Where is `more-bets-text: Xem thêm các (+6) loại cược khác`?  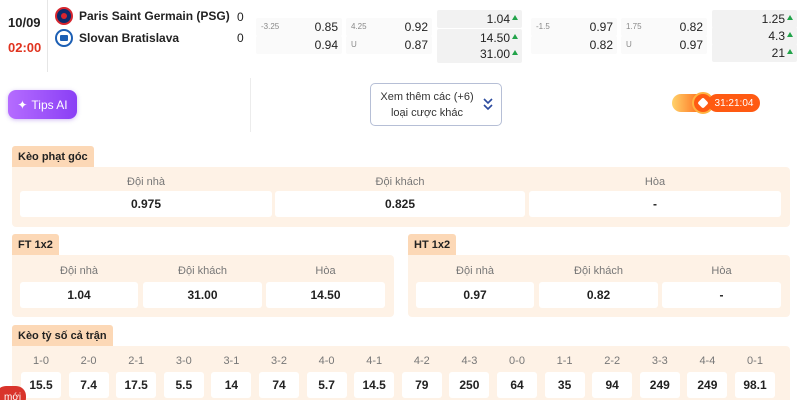 more-bets-text: Xem thêm các (+6) loại cược khác is located at coordinates (427, 105).